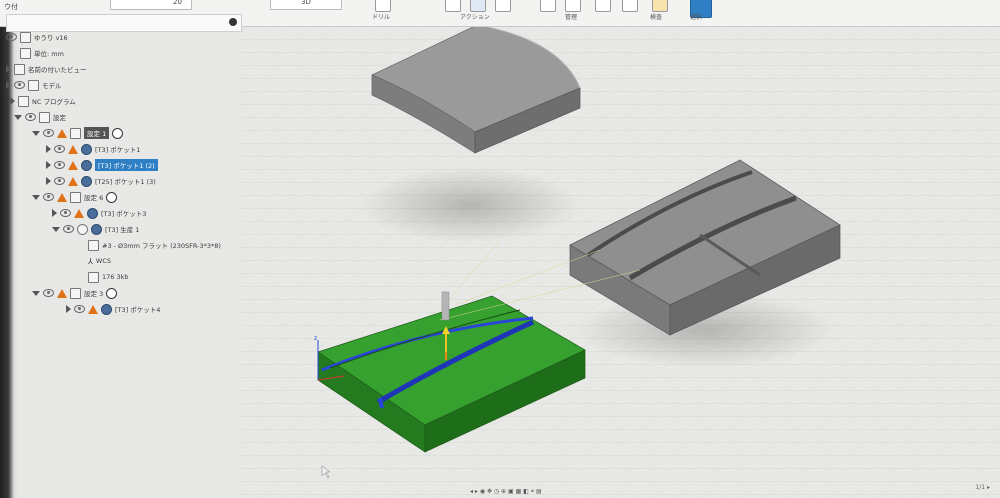 Image resolution: width=1000 pixels, height=498 pixels. What do you see at coordinates (696, 16) in the screenshot?
I see `select-label: 選択` at bounding box center [696, 16].